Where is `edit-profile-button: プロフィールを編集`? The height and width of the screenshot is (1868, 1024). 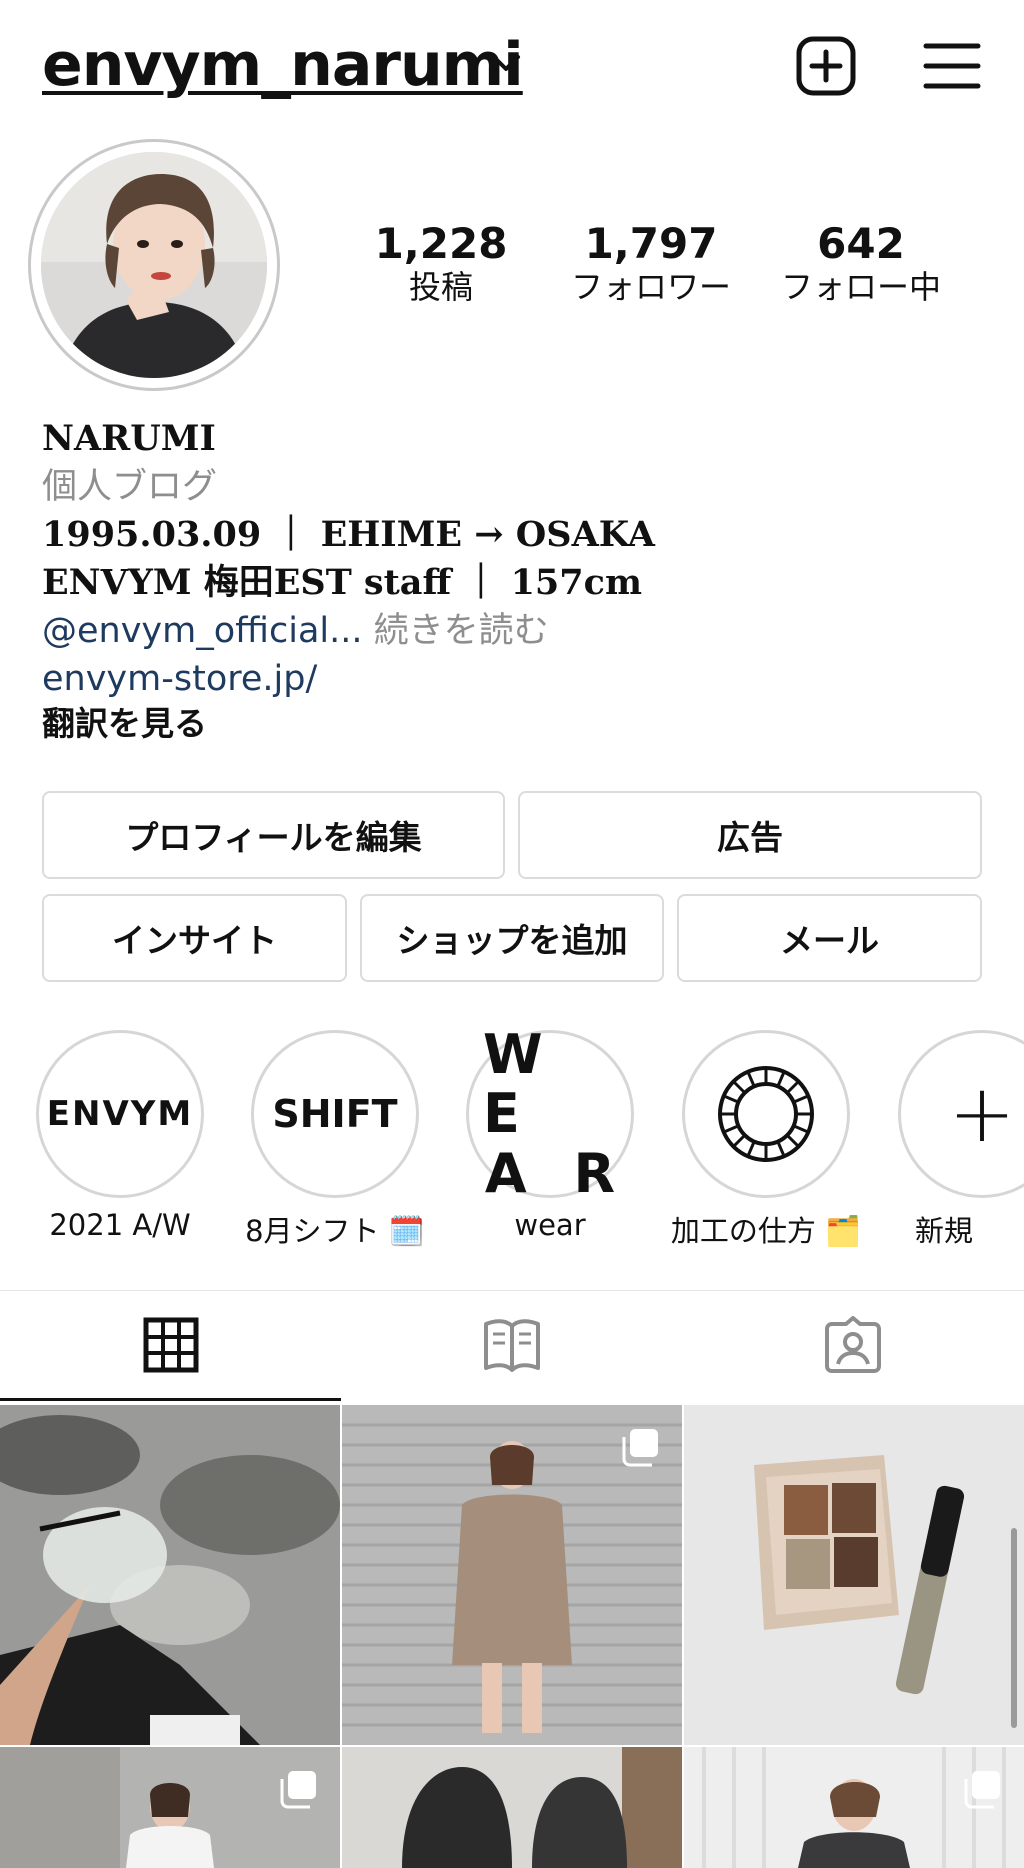 edit-profile-button: プロフィールを編集 is located at coordinates (273, 835).